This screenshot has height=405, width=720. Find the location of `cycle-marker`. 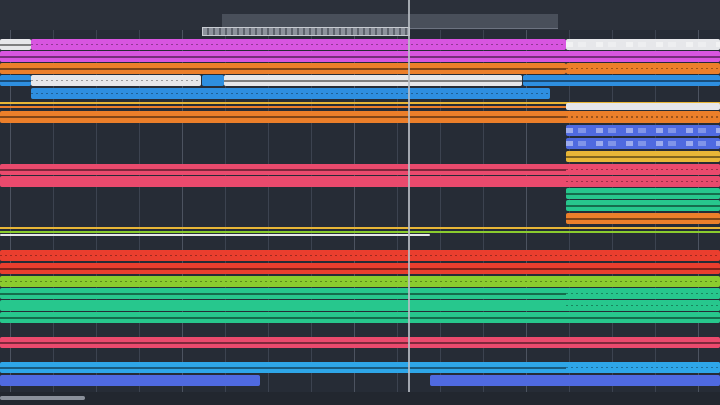

cycle-marker is located at coordinates (306, 31).